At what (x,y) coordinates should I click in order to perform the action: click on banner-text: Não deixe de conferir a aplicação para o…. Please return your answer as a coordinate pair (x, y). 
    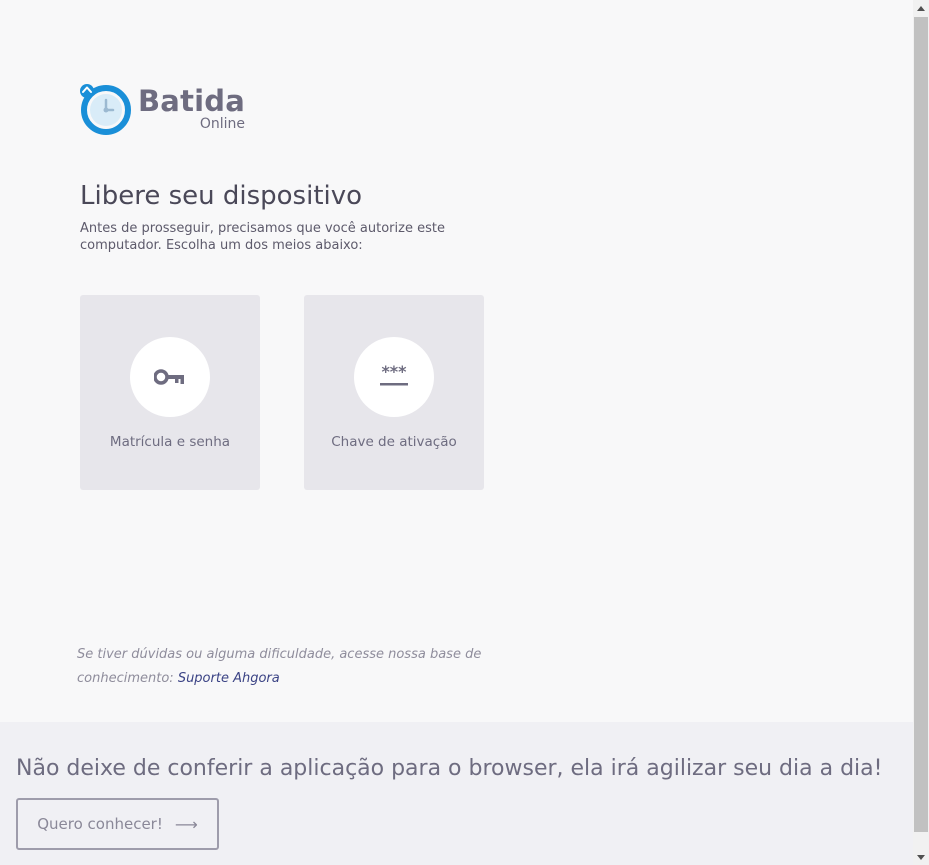
    Looking at the image, I should click on (449, 768).